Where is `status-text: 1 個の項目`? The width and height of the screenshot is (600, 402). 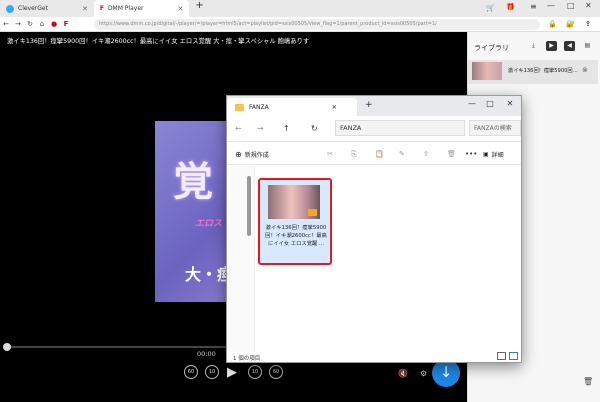
status-text: 1 個の項目 is located at coordinates (247, 359).